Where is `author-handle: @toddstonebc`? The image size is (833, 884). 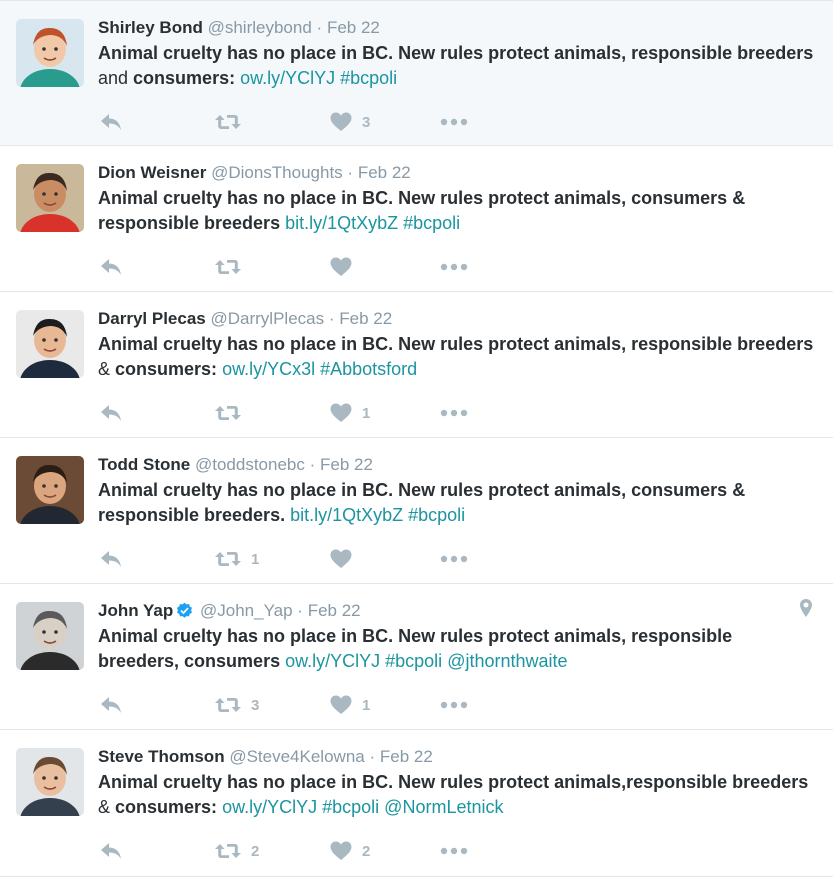
author-handle: @toddstonebc is located at coordinates (250, 464).